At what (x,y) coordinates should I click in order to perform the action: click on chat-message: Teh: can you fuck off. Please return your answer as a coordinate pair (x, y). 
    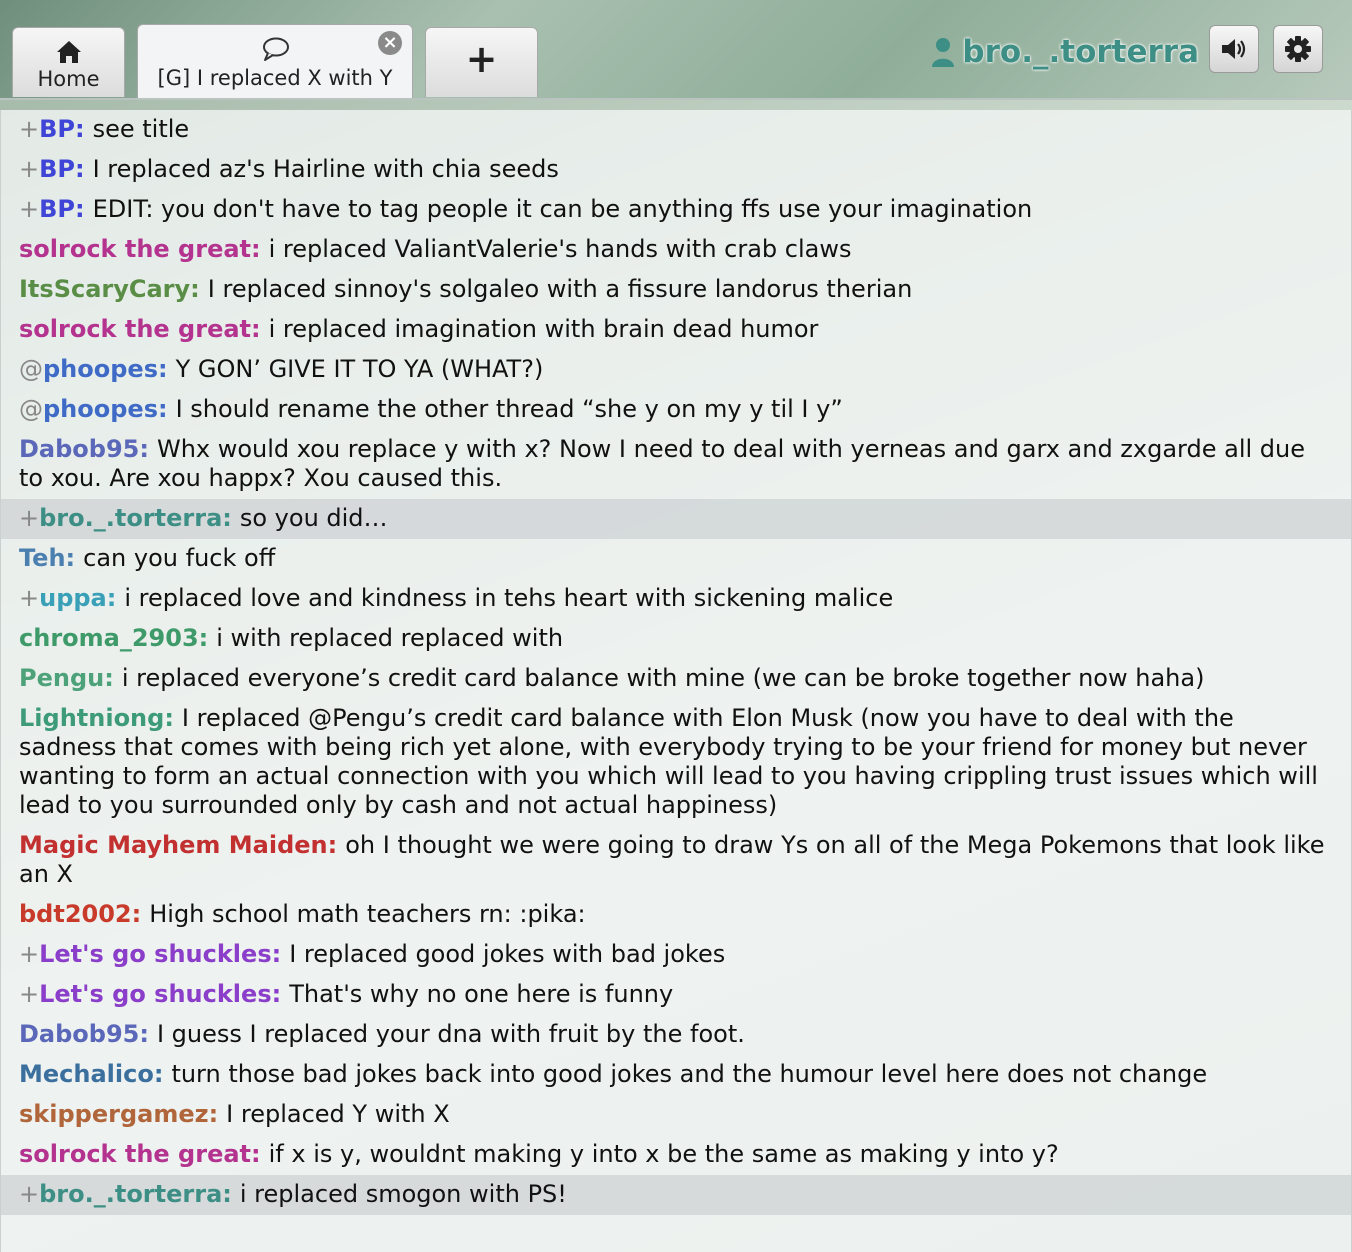
    Looking at the image, I should click on (676, 559).